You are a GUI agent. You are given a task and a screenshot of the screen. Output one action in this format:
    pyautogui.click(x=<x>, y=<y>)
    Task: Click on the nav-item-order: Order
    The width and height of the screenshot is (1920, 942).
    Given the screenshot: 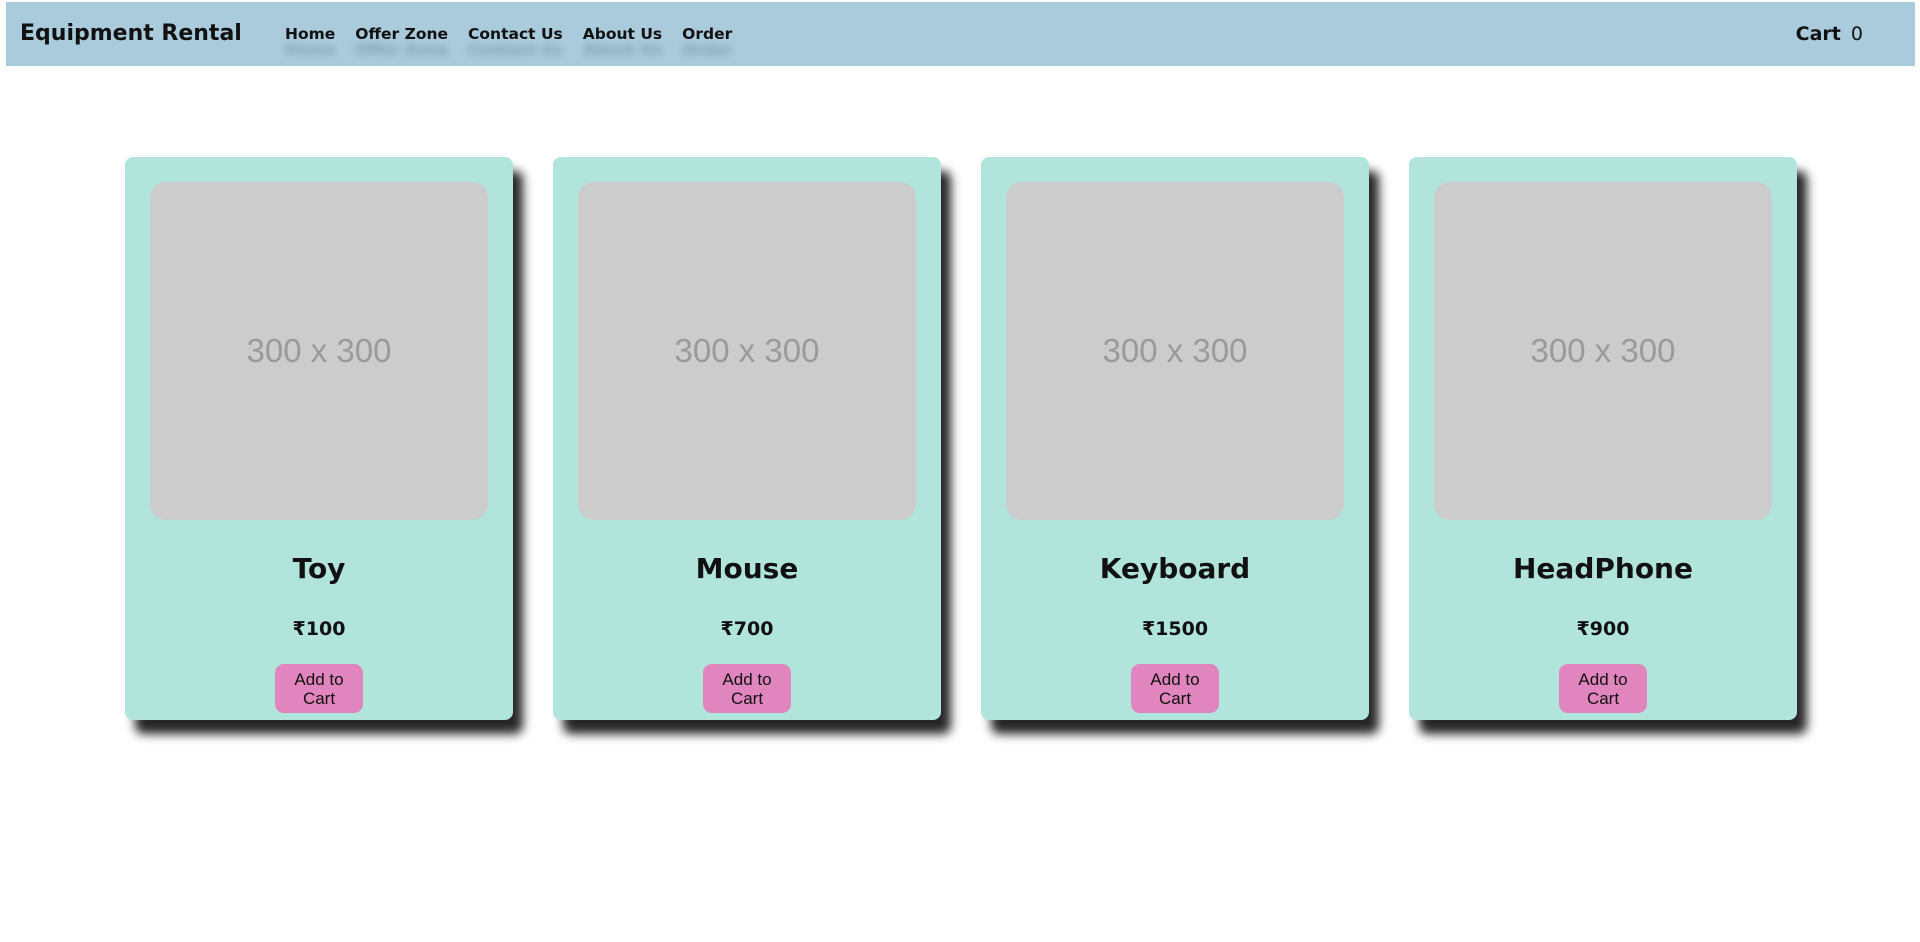 What is the action you would take?
    pyautogui.click(x=707, y=34)
    